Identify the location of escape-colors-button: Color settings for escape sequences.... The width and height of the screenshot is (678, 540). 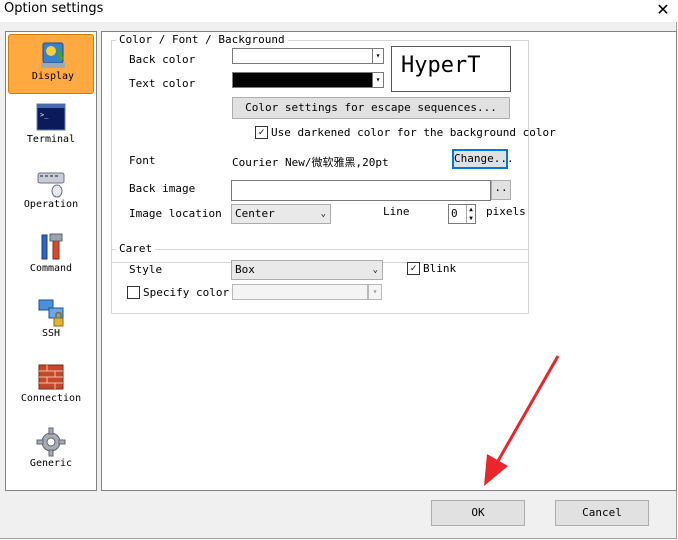
(371, 108).